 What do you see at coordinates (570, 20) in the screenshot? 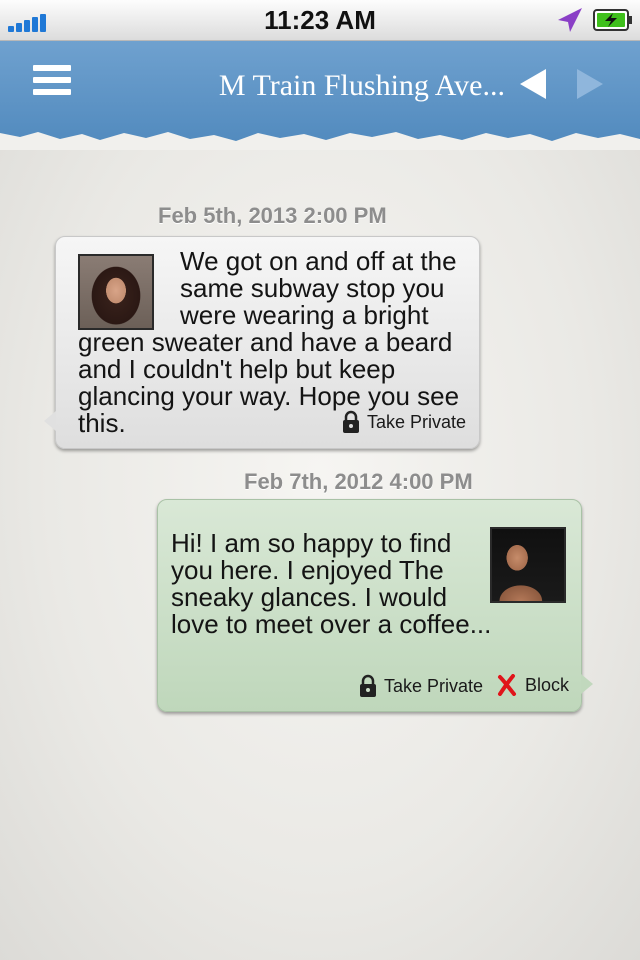
I see `location-arrow-icon` at bounding box center [570, 20].